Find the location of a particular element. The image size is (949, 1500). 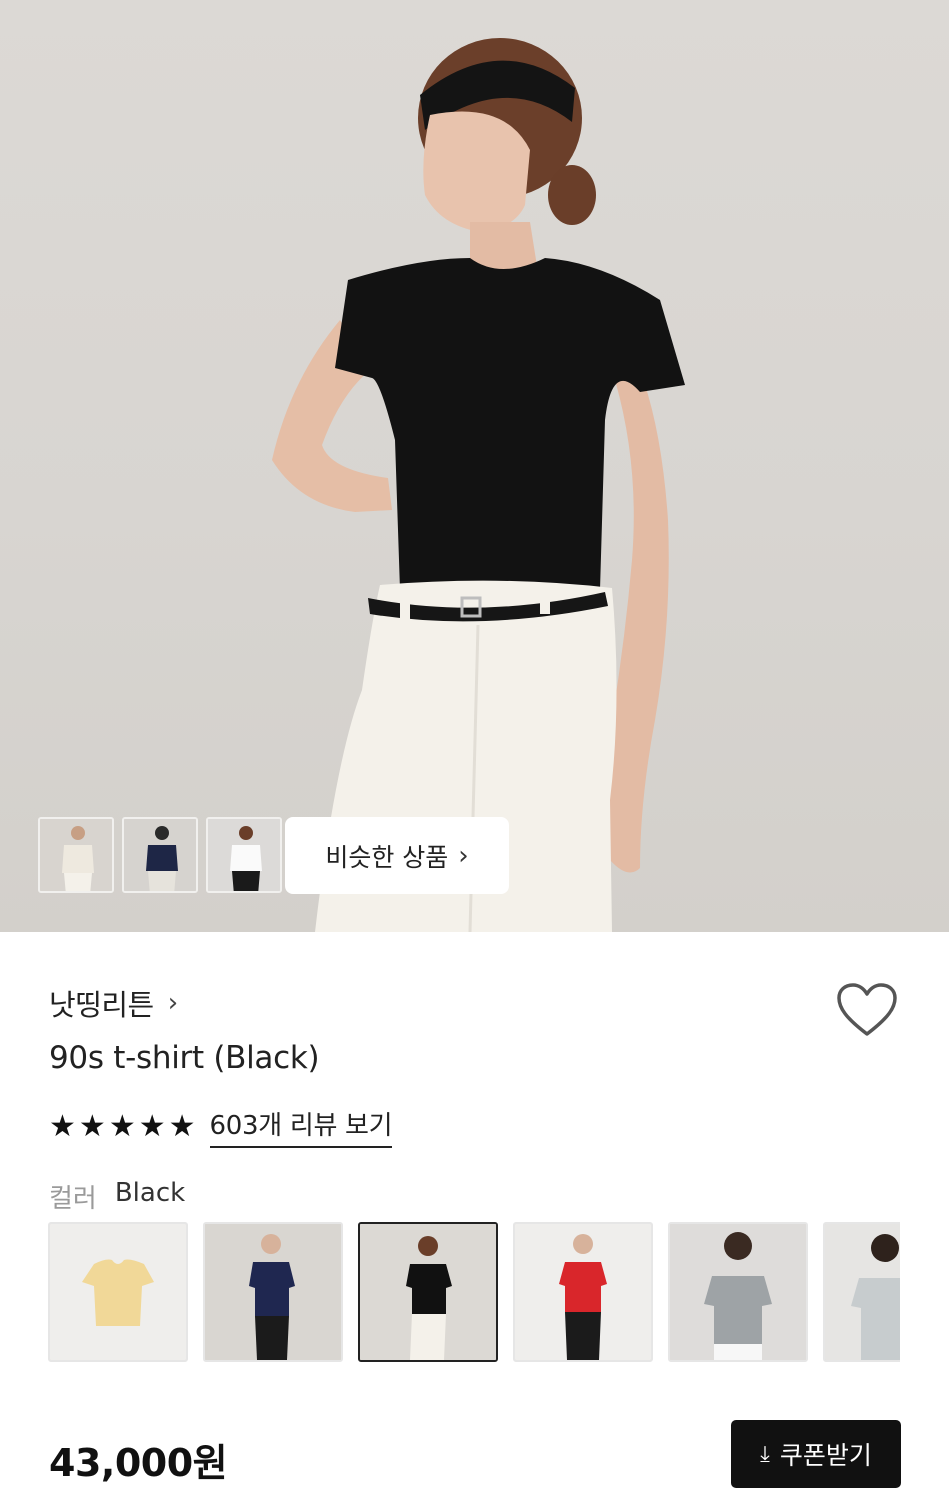

star-rating: ★ ★ ★ ★ ★ is located at coordinates (122, 1126).